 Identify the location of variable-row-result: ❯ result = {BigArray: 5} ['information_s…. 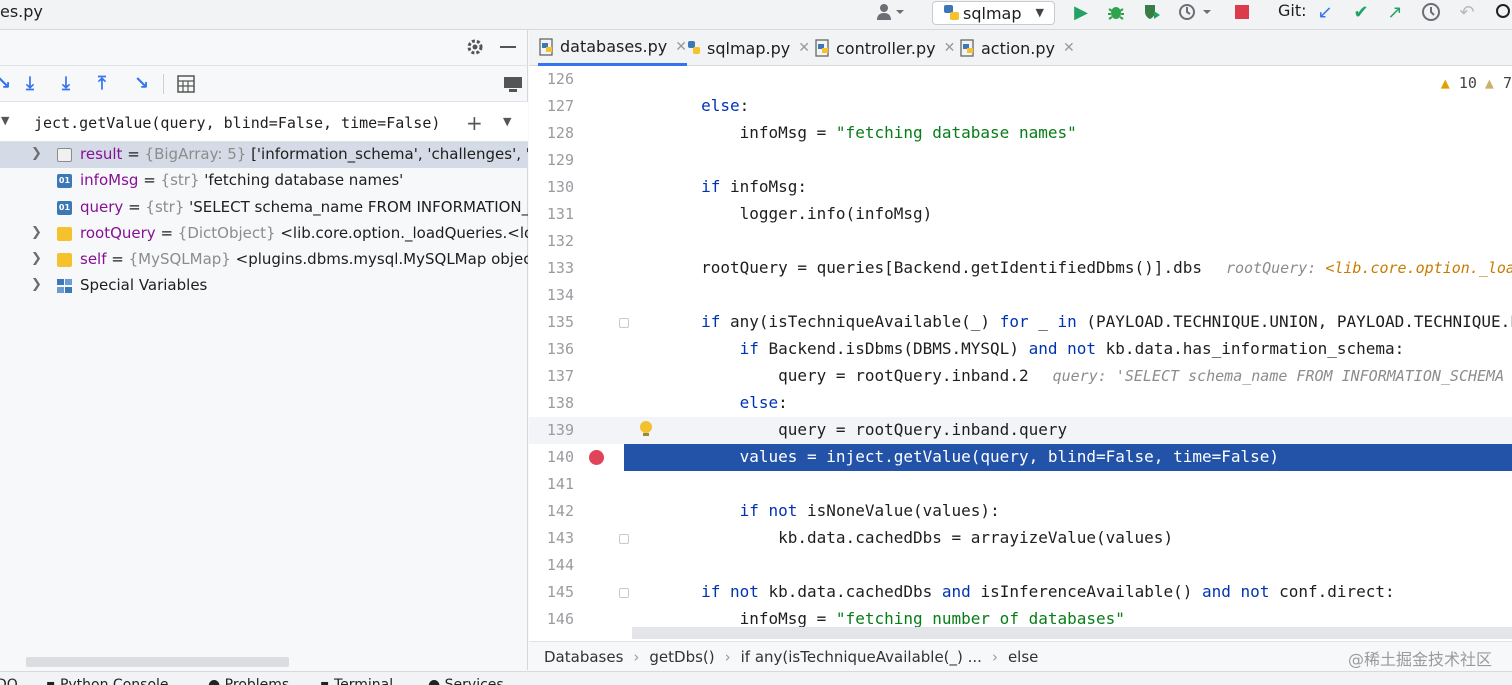
(264, 155).